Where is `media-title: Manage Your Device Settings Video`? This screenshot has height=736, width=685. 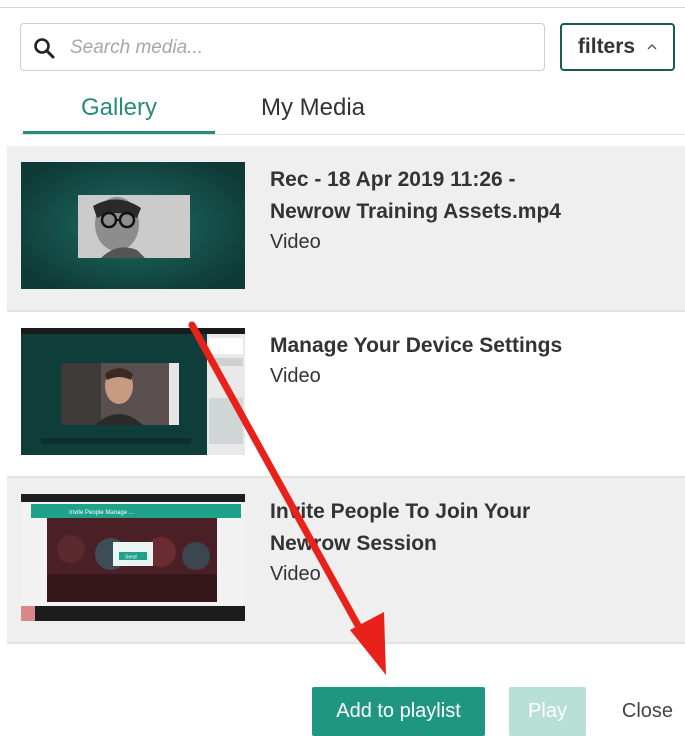
media-title: Manage Your Device Settings Video is located at coordinates (465, 360).